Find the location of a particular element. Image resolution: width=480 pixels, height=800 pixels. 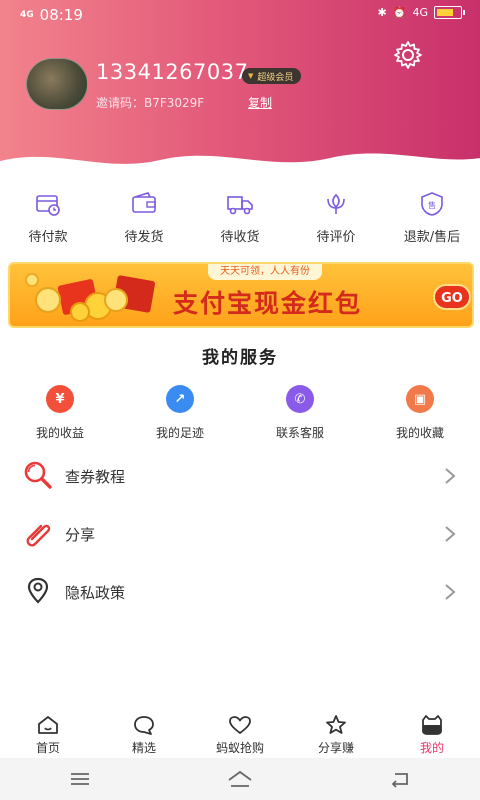

alipay-red-packet-banner: 天天可领，人人有份 支付宝现金红包 GO is located at coordinates (241, 295).